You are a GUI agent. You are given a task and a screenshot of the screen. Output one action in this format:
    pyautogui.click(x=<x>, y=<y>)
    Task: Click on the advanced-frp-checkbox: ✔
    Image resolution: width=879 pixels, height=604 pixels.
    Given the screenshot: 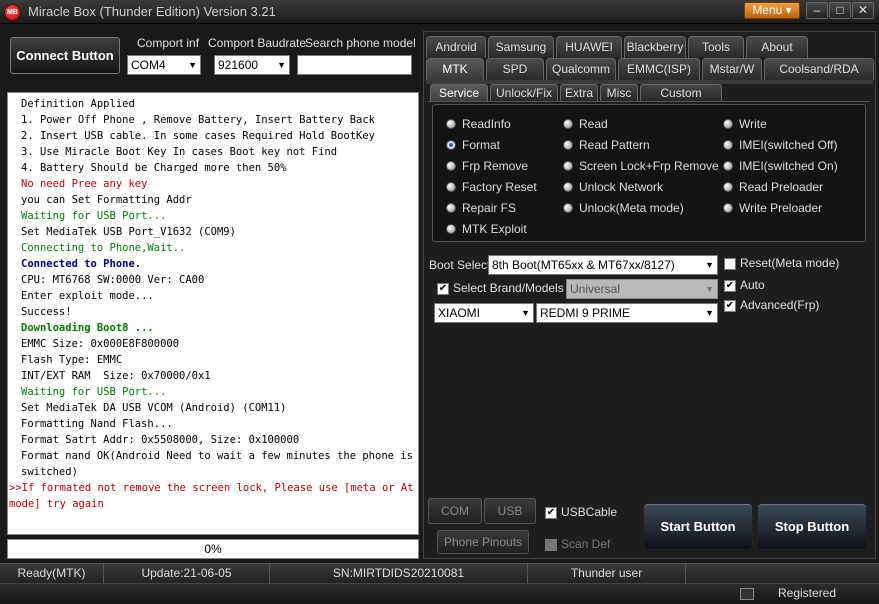 What is the action you would take?
    pyautogui.click(x=730, y=306)
    